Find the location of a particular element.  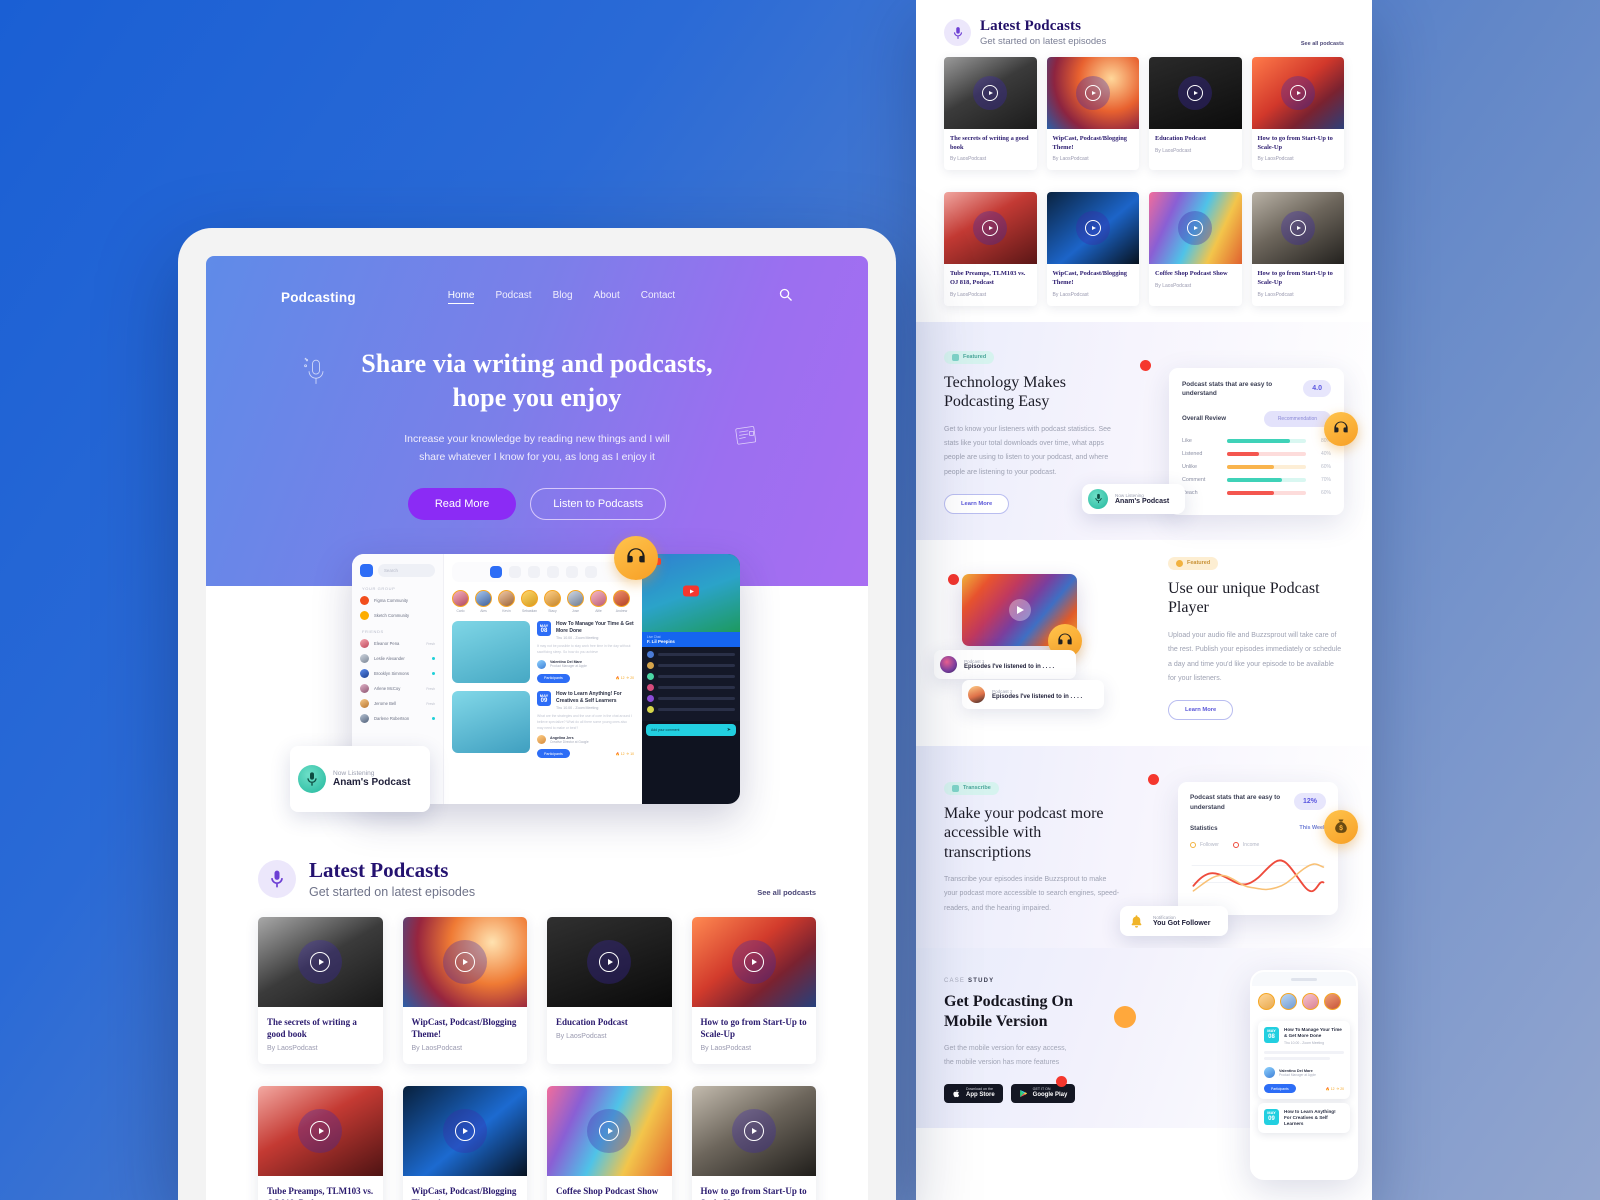

podcast-card: Coffee Shop Podcast Show By LaosPodcast is located at coordinates (1195, 249).